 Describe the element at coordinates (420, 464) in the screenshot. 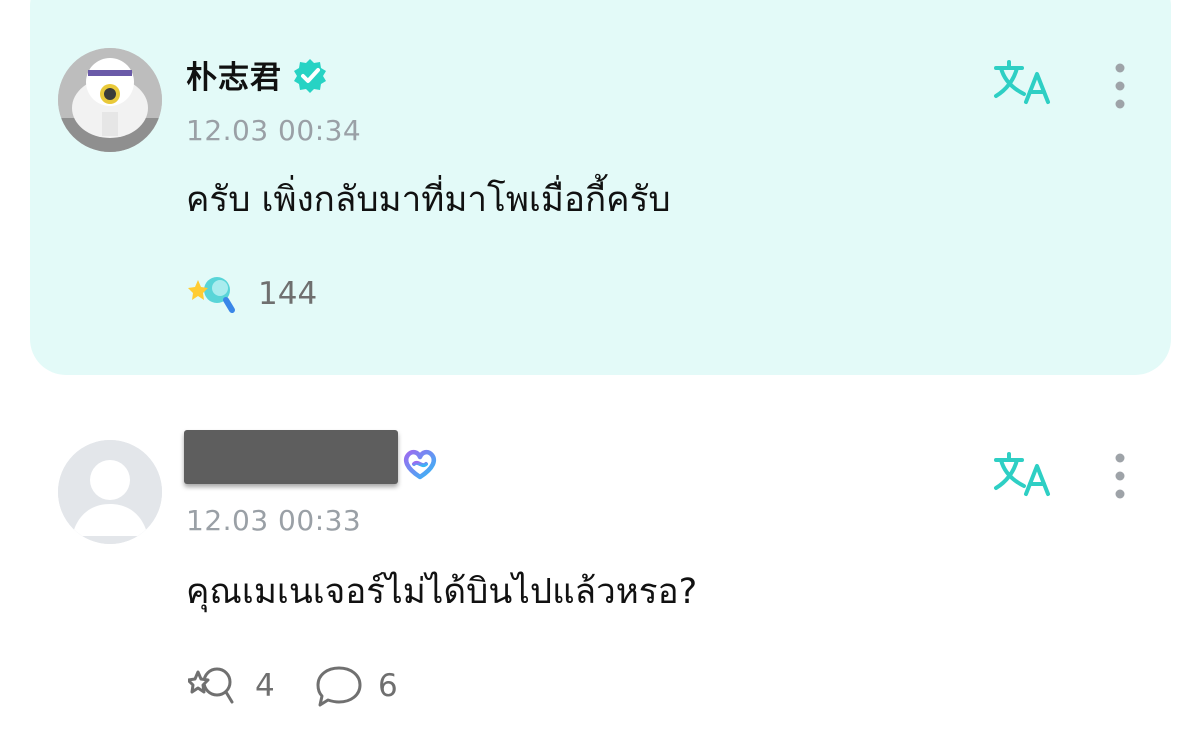

I see `membership-heart-icon` at that location.